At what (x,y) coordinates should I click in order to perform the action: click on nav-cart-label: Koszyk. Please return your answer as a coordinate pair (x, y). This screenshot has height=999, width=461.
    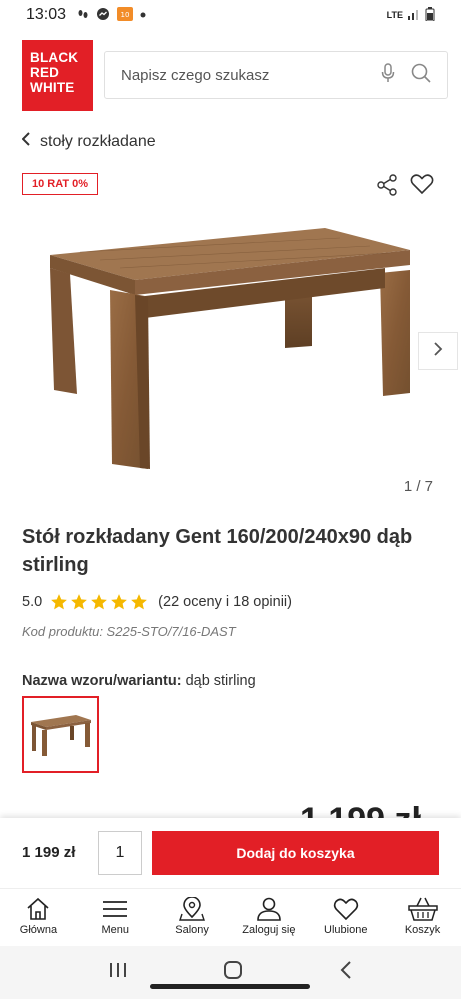
    Looking at the image, I should click on (422, 930).